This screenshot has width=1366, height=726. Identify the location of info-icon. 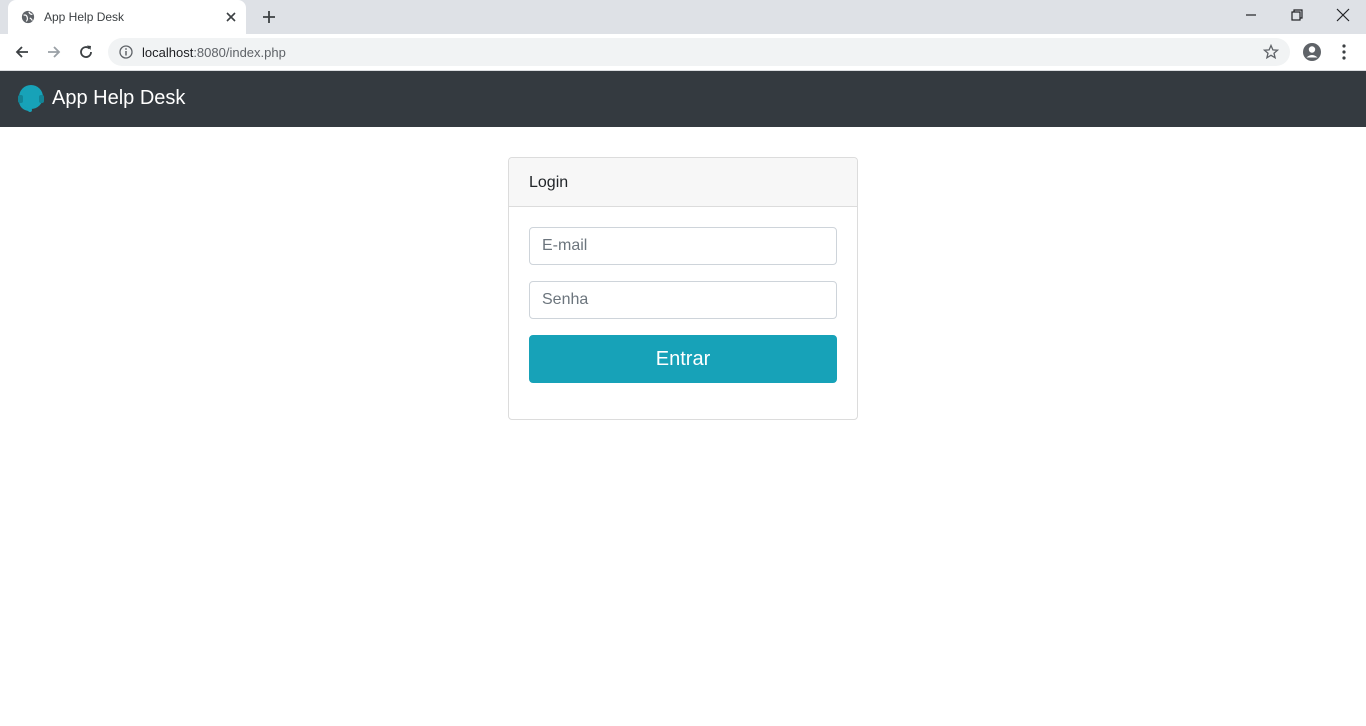
(126, 52).